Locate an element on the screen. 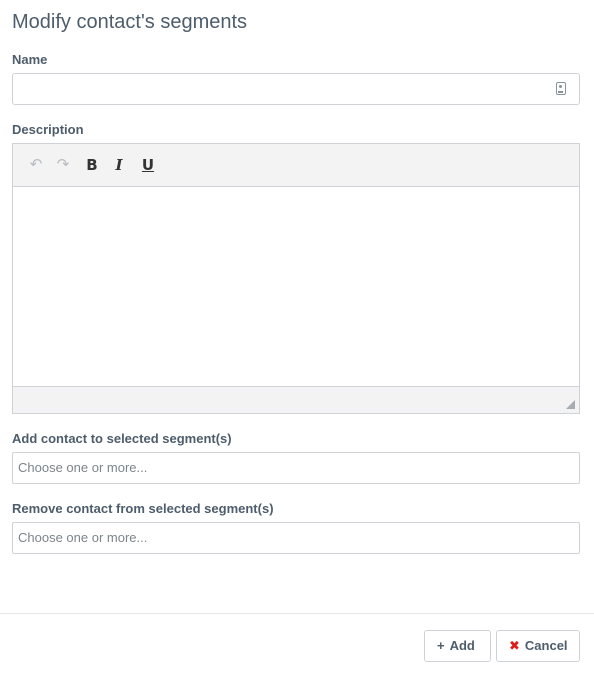  name-label: Name is located at coordinates (30, 59).